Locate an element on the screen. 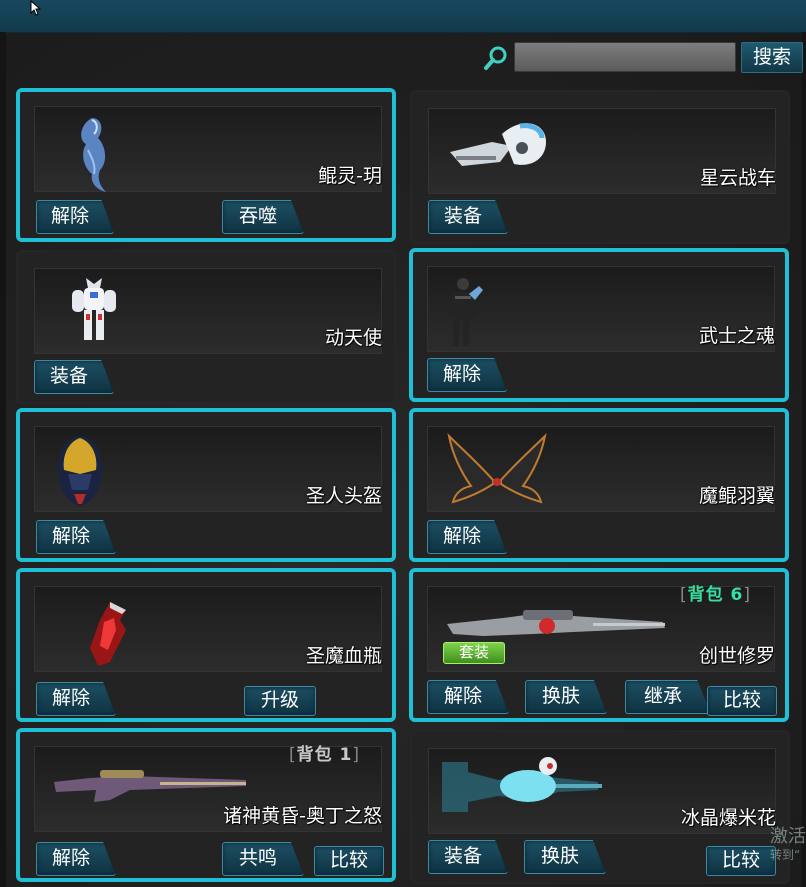 This screenshot has height=887, width=806. upgrade-button: 升级 is located at coordinates (280, 701).